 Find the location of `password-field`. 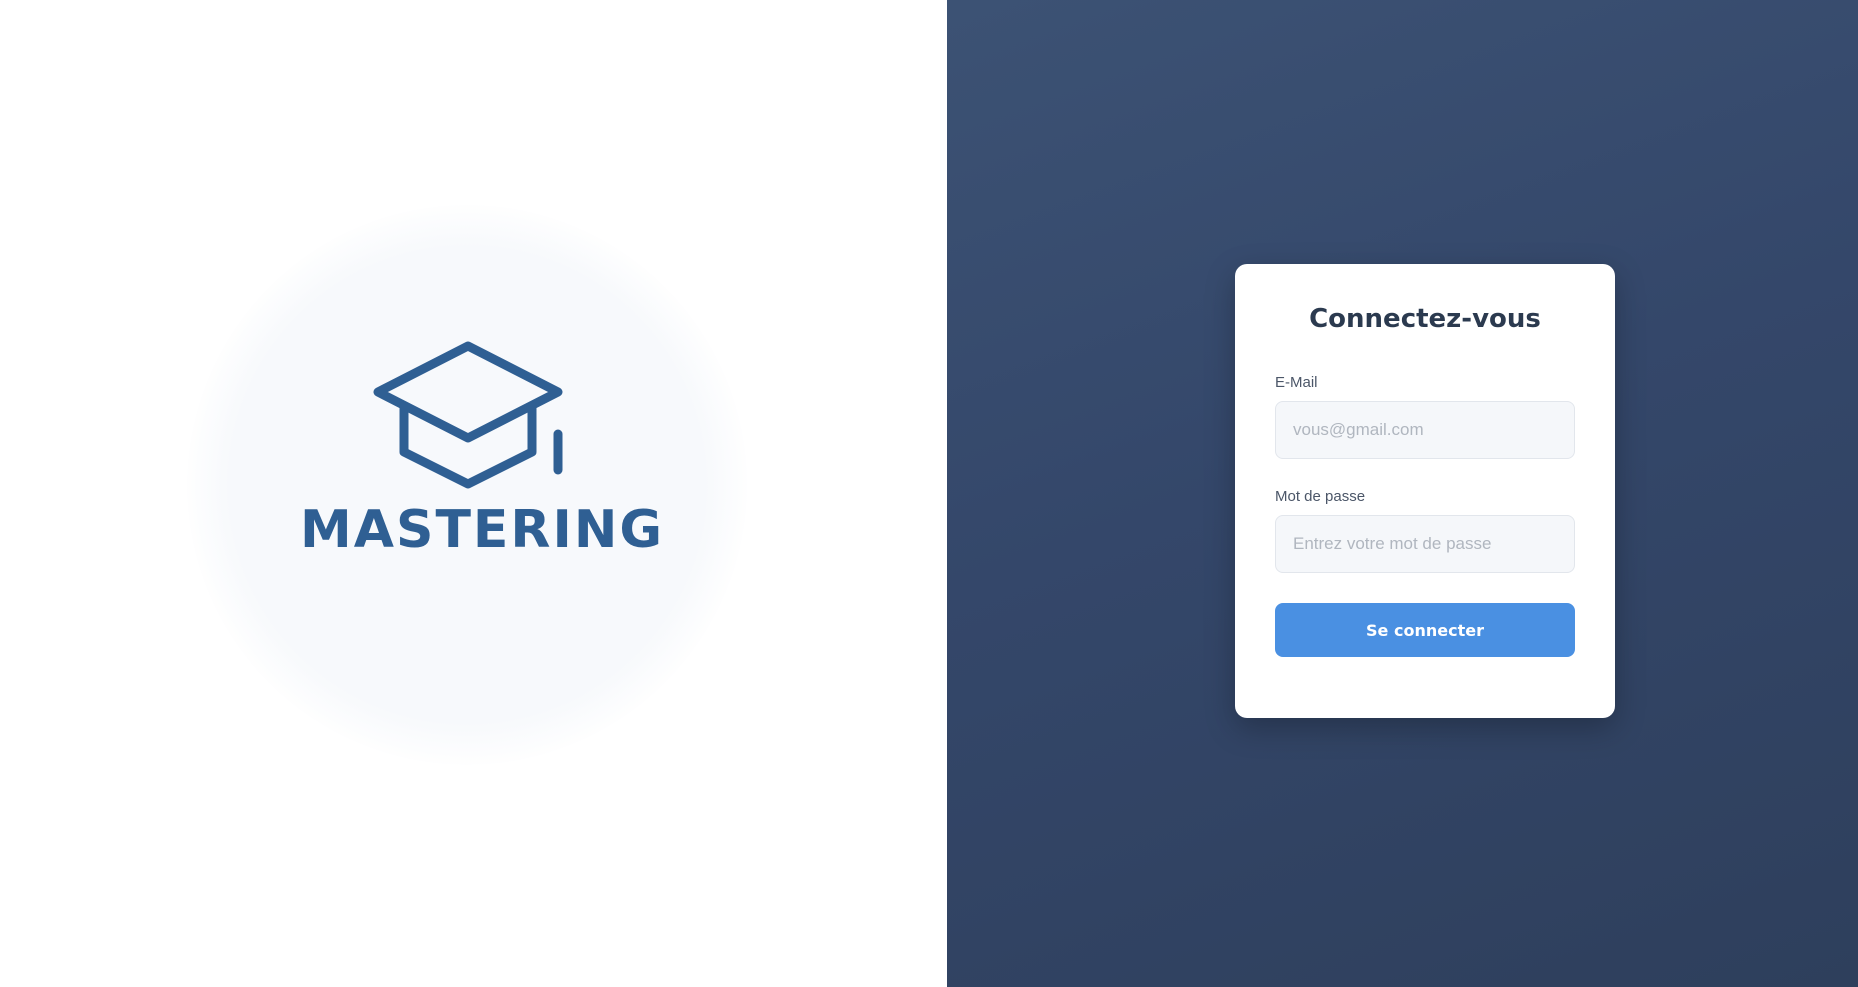

password-field is located at coordinates (1425, 544).